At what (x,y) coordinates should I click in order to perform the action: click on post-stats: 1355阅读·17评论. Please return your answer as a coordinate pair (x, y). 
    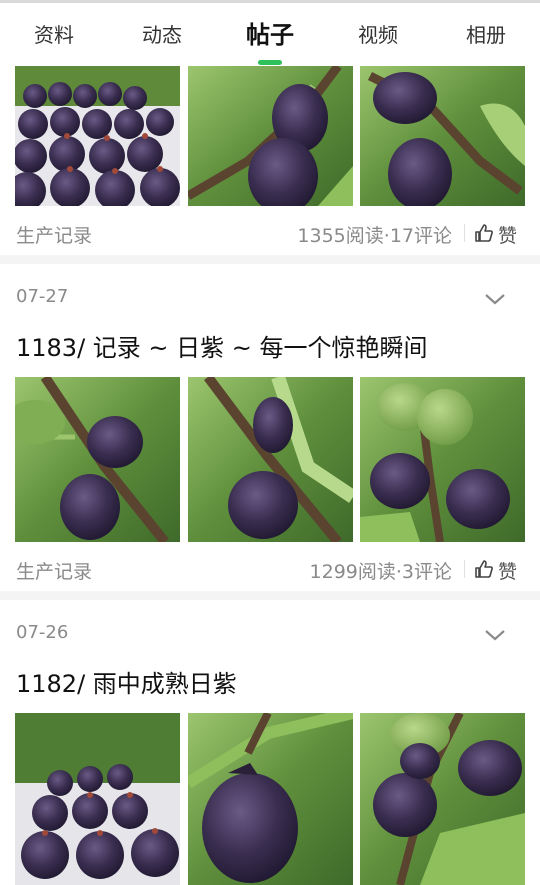
    Looking at the image, I should click on (374, 236).